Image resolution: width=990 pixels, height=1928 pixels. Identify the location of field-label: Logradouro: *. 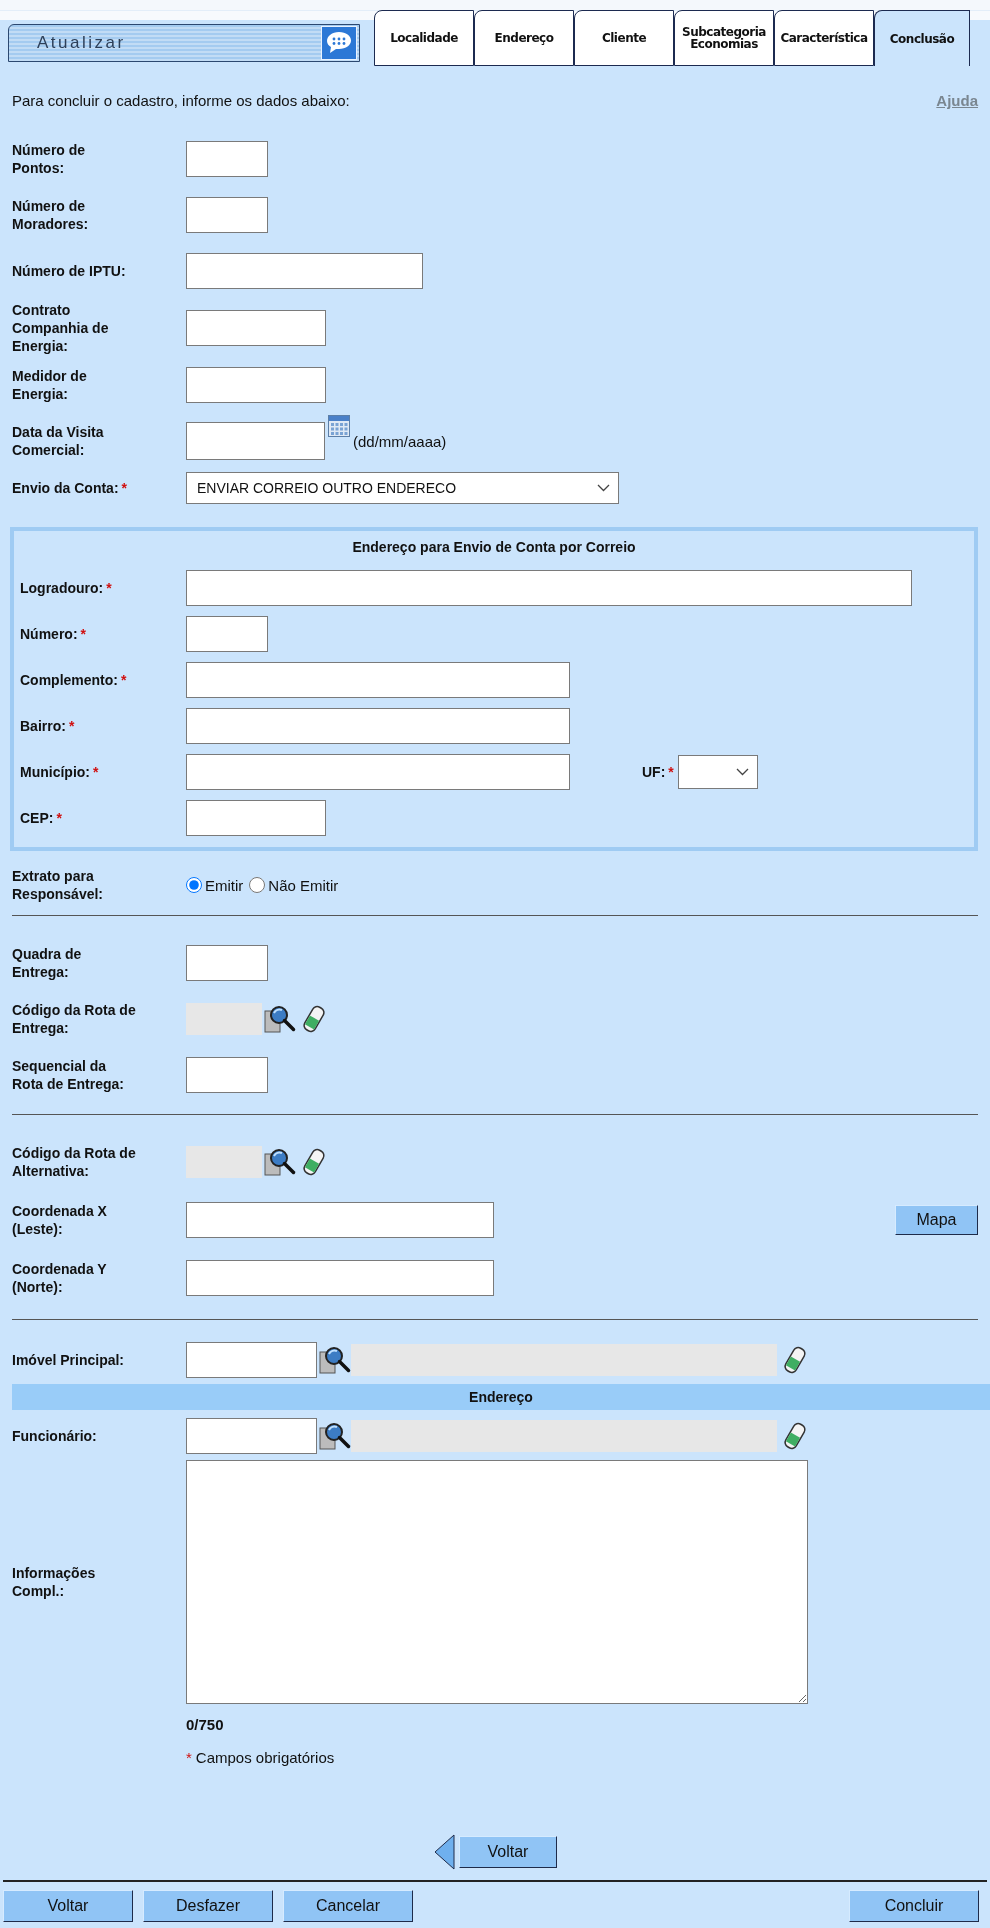
(66, 588).